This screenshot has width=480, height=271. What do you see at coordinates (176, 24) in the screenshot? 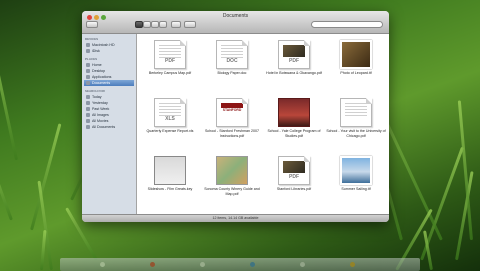
I see `quick-look-button` at bounding box center [176, 24].